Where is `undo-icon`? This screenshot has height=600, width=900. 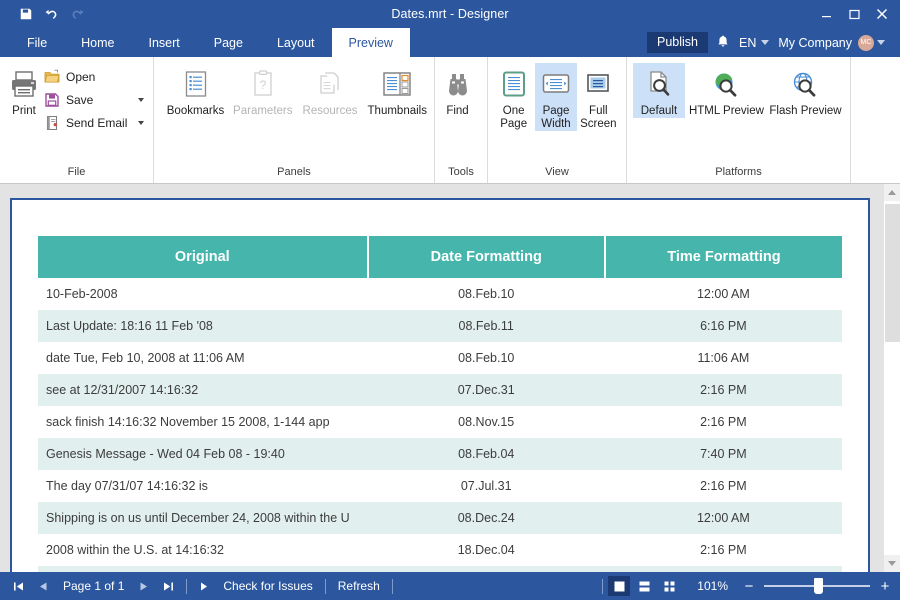
undo-icon is located at coordinates (51, 14).